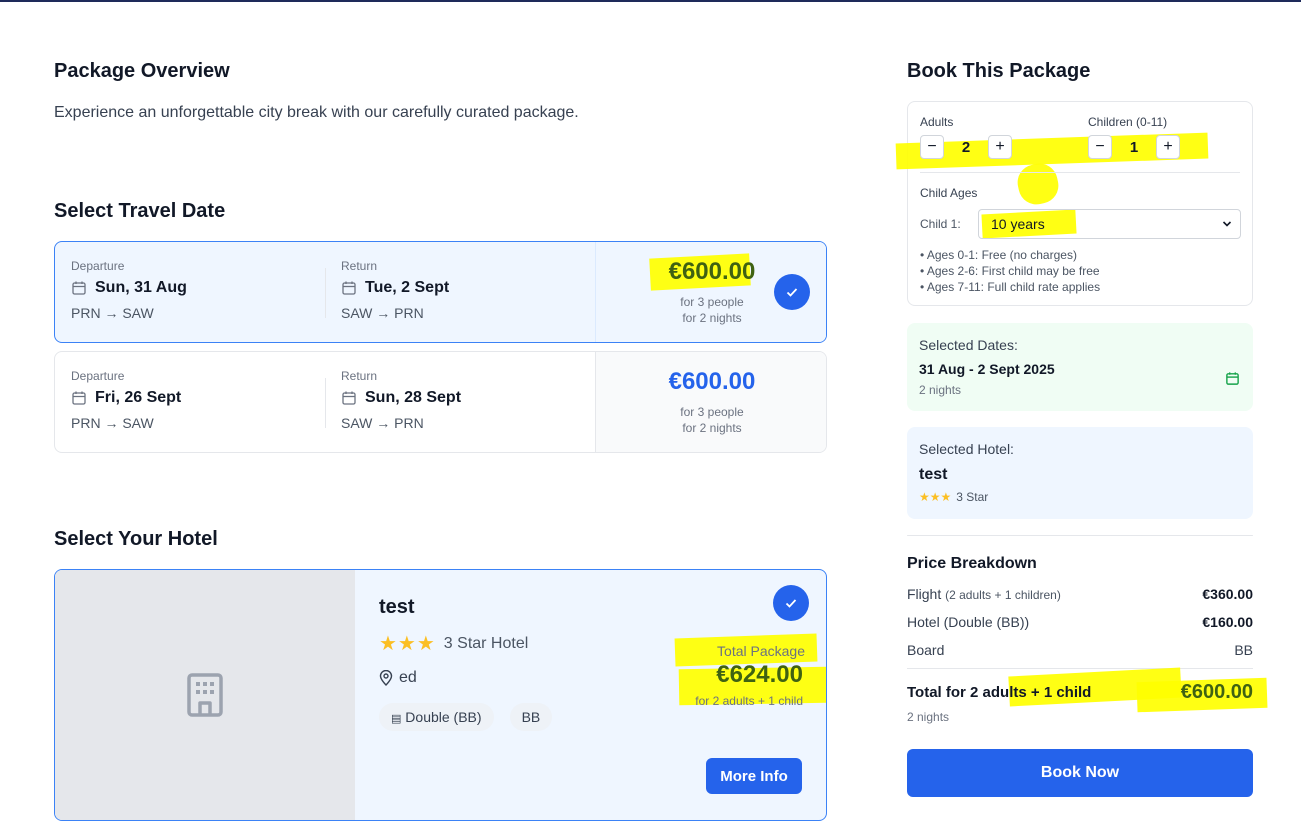 The height and width of the screenshot is (823, 1301). I want to click on map-pin-icon, so click(386, 678).